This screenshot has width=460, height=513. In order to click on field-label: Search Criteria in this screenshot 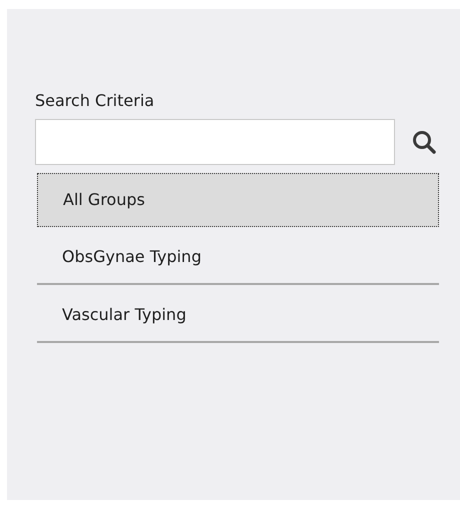, I will do `click(94, 101)`.